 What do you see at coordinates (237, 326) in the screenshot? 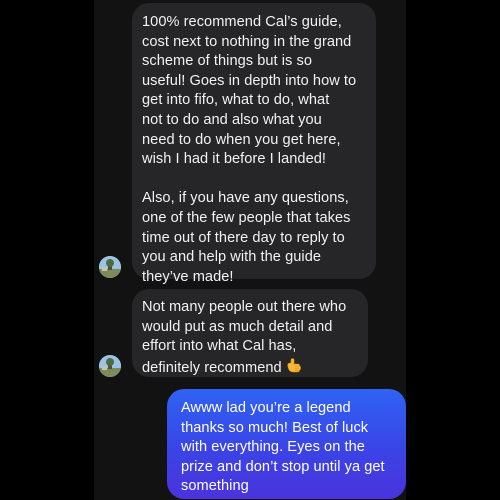
I see `message-line: would put as much detail and` at bounding box center [237, 326].